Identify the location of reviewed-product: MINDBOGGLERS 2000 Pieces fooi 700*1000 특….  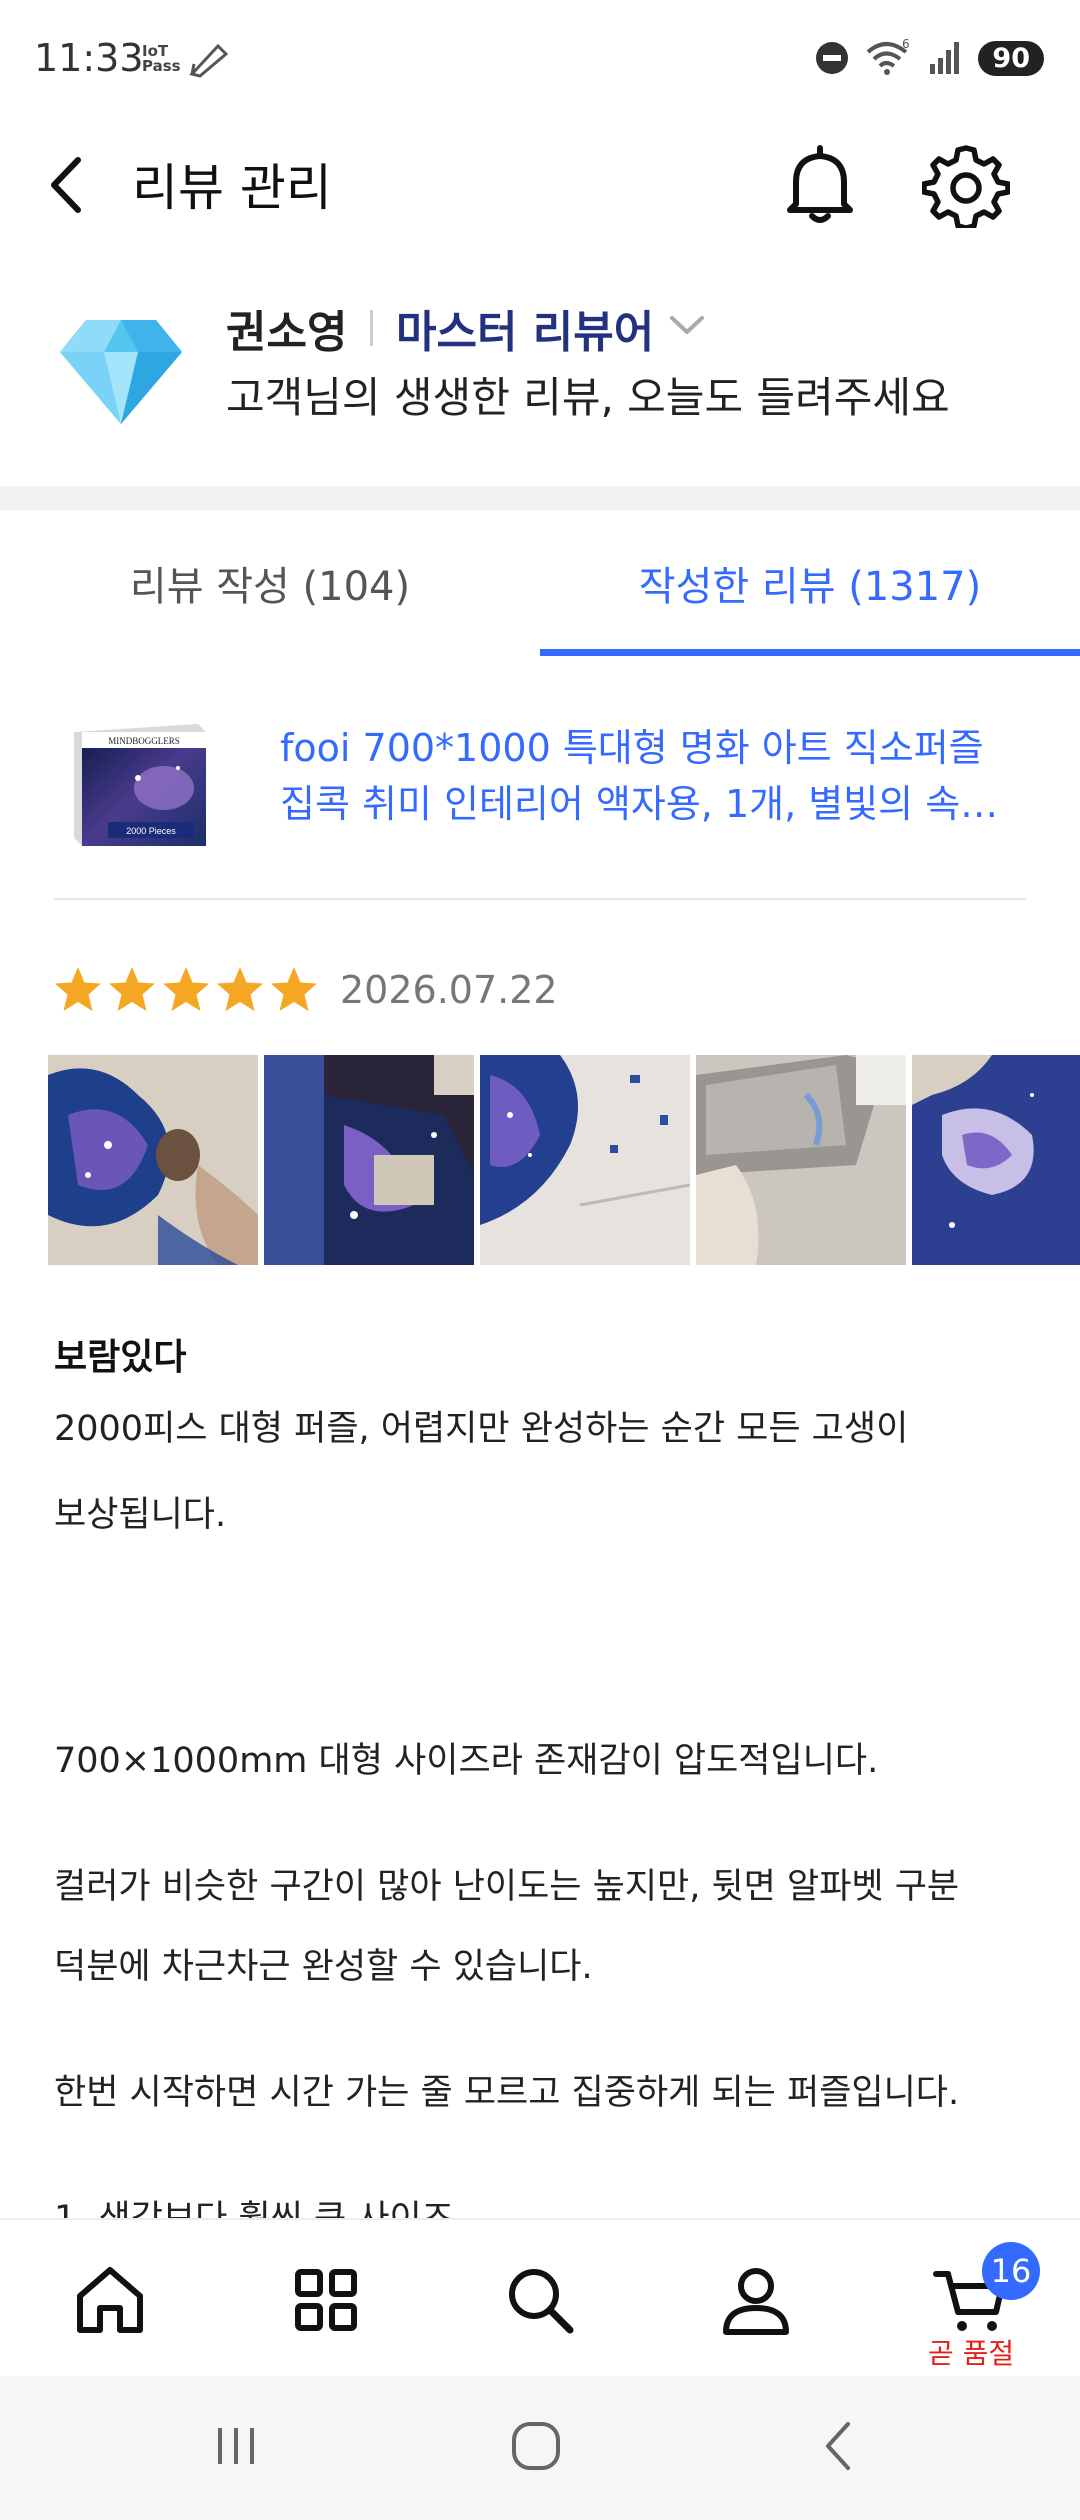
(542, 795).